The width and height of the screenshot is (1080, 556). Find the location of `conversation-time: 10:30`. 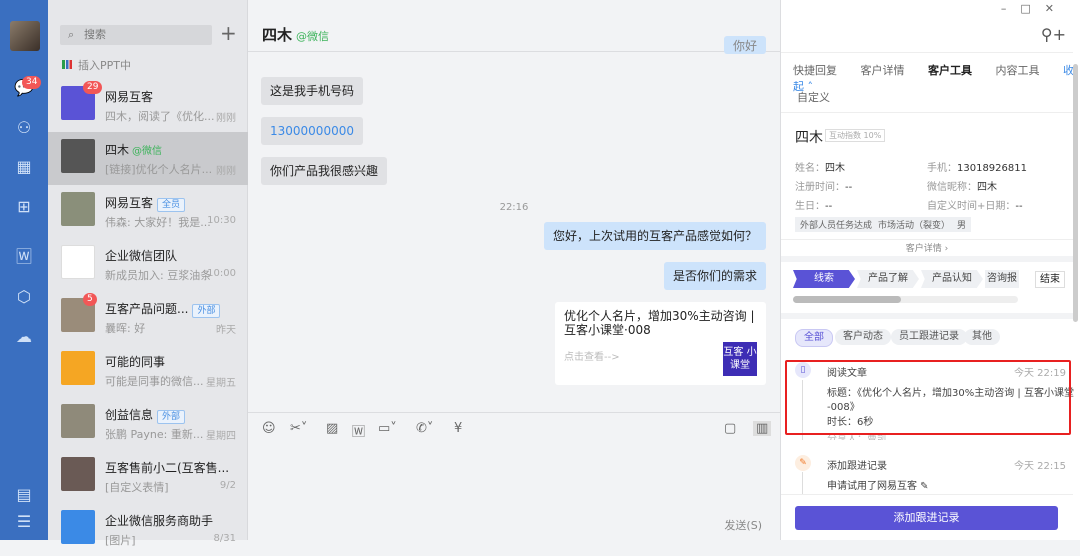

conversation-time: 10:30 is located at coordinates (221, 220).